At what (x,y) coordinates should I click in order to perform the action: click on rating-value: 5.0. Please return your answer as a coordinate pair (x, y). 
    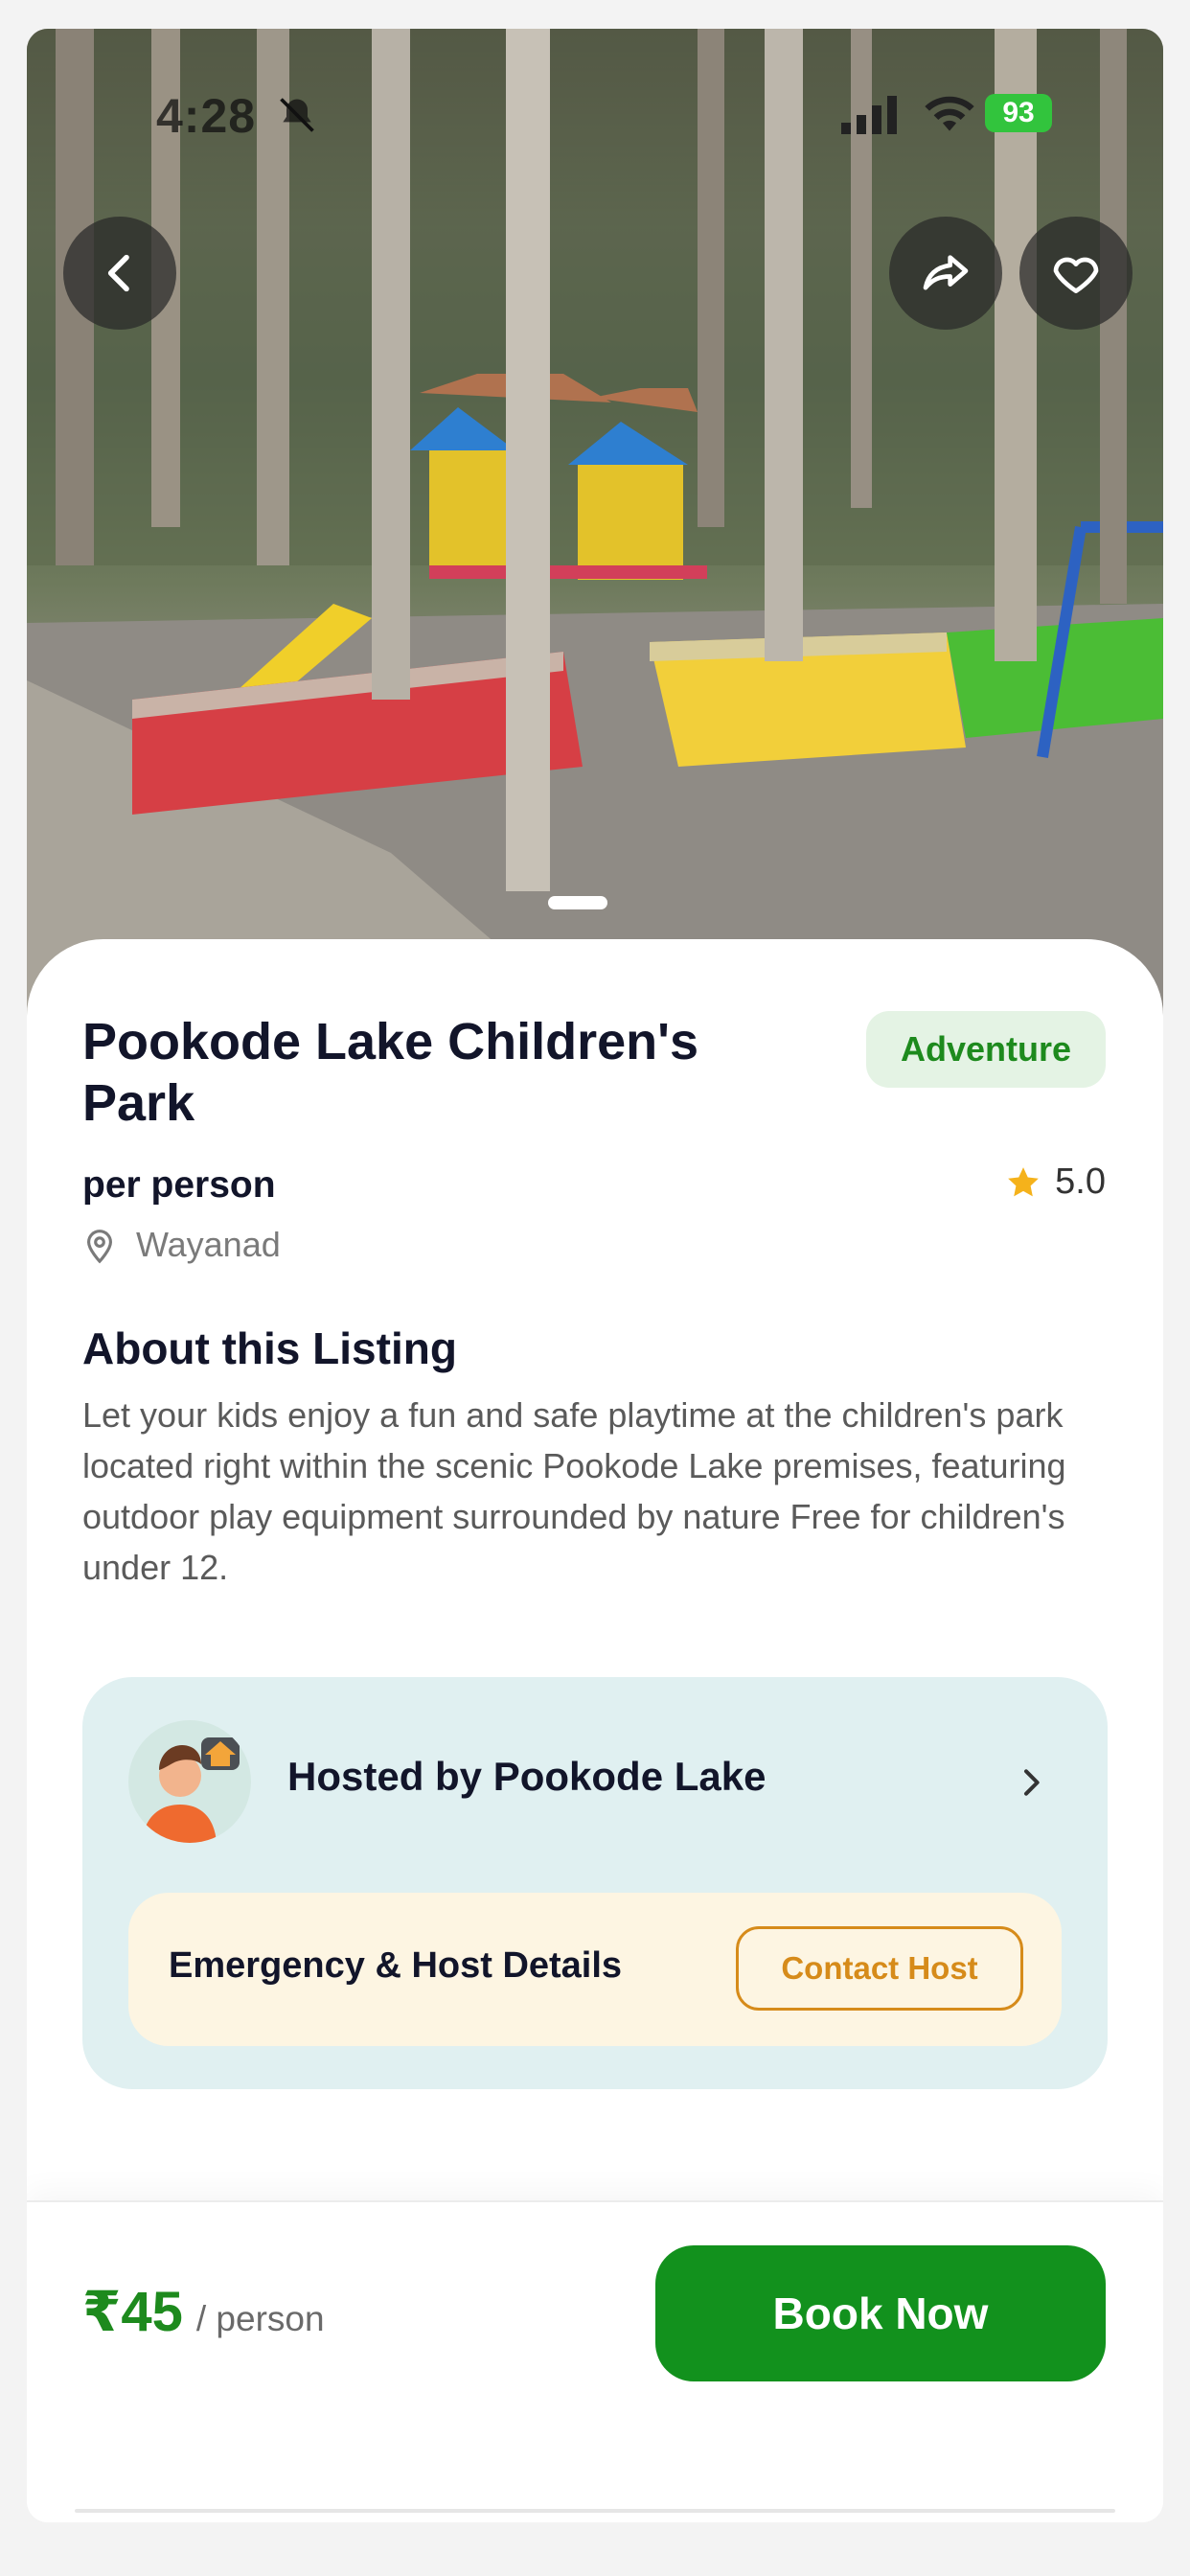
    Looking at the image, I should click on (1080, 1182).